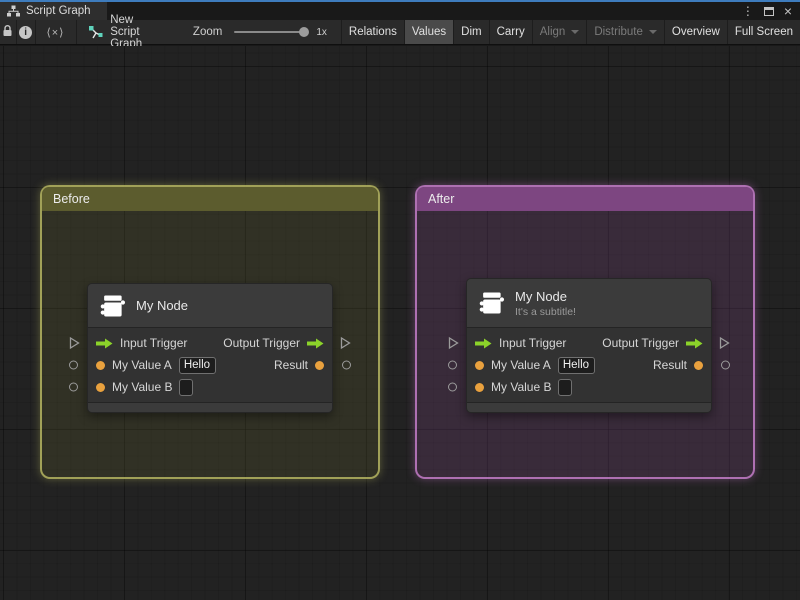 The height and width of the screenshot is (600, 800). I want to click on carry-button: Carry, so click(511, 32).